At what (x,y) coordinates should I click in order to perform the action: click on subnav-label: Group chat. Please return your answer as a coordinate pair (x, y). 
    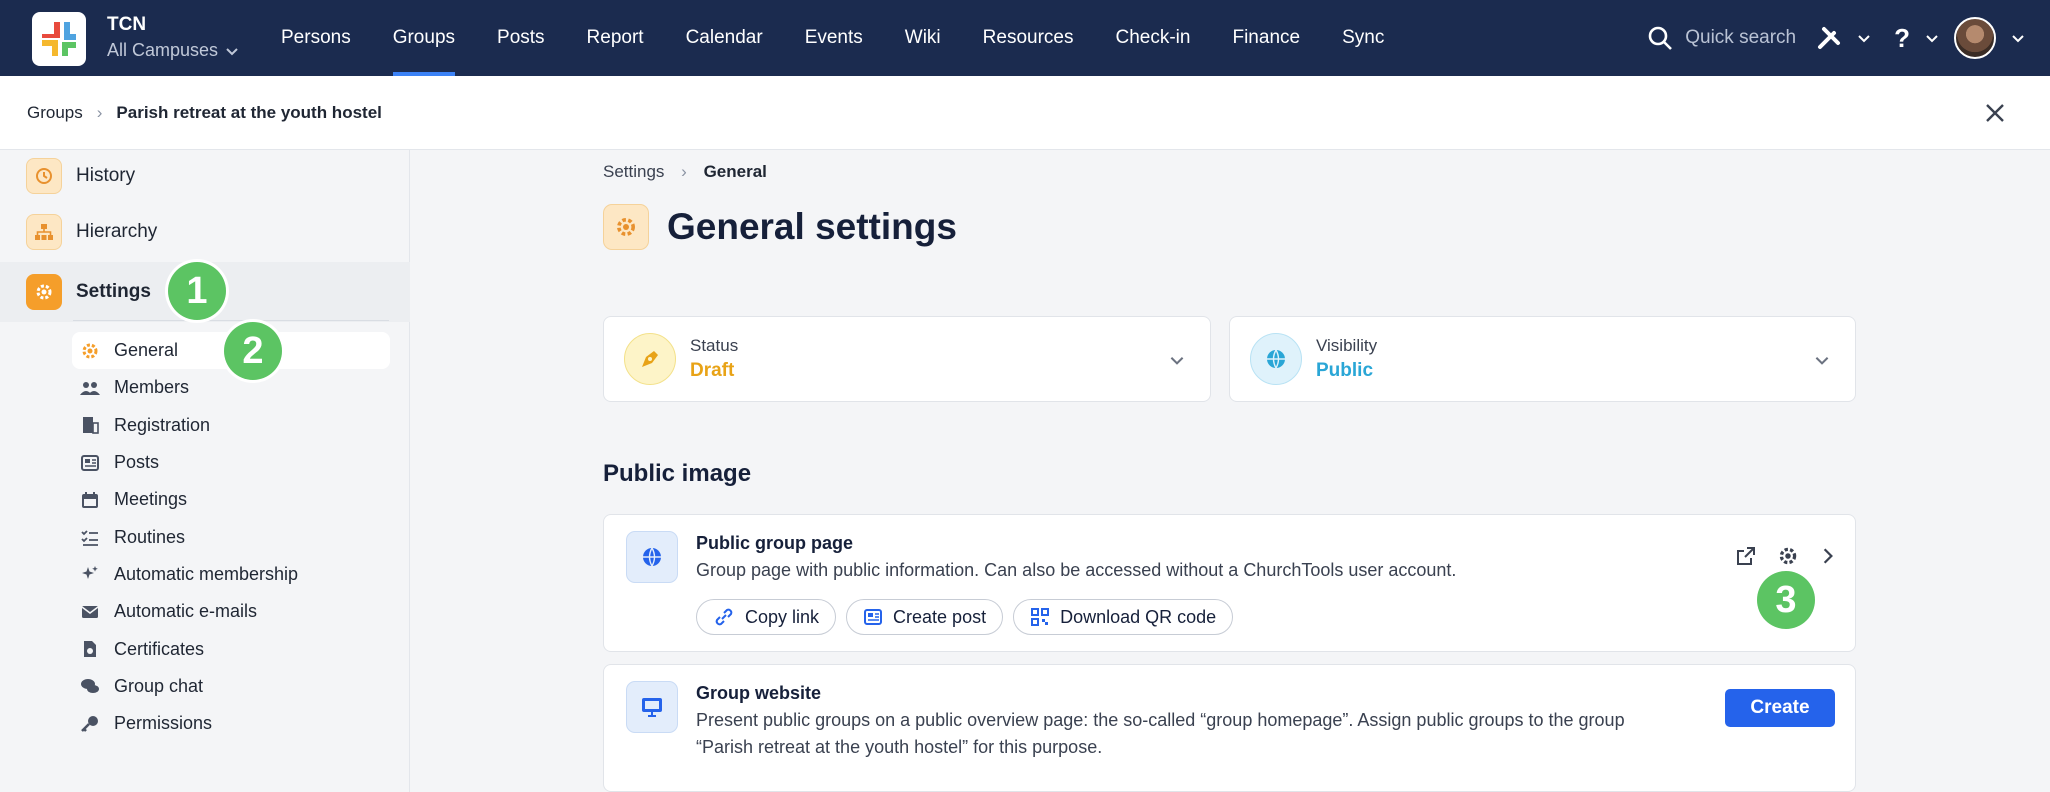
    Looking at the image, I should click on (159, 685).